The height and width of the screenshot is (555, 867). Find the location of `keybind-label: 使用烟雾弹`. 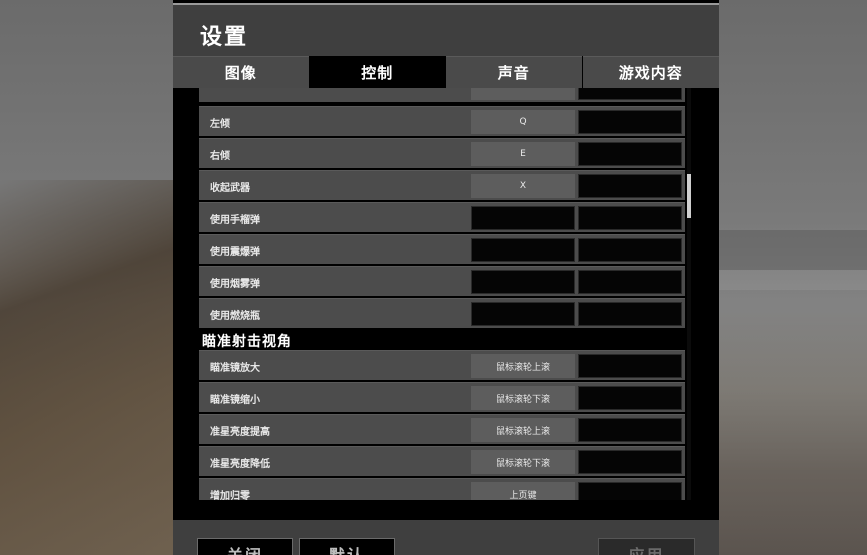

keybind-label: 使用烟雾弹 is located at coordinates (235, 284).